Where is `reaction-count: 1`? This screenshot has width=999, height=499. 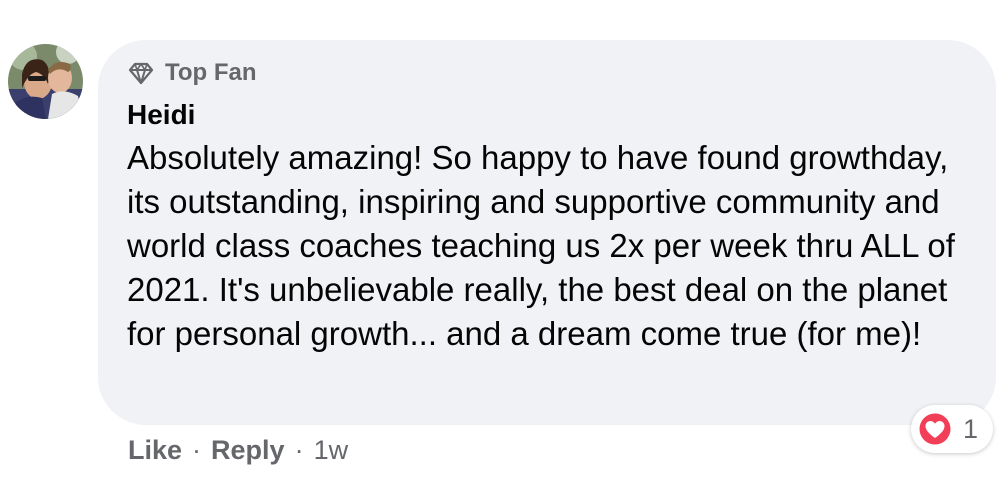 reaction-count: 1 is located at coordinates (971, 428).